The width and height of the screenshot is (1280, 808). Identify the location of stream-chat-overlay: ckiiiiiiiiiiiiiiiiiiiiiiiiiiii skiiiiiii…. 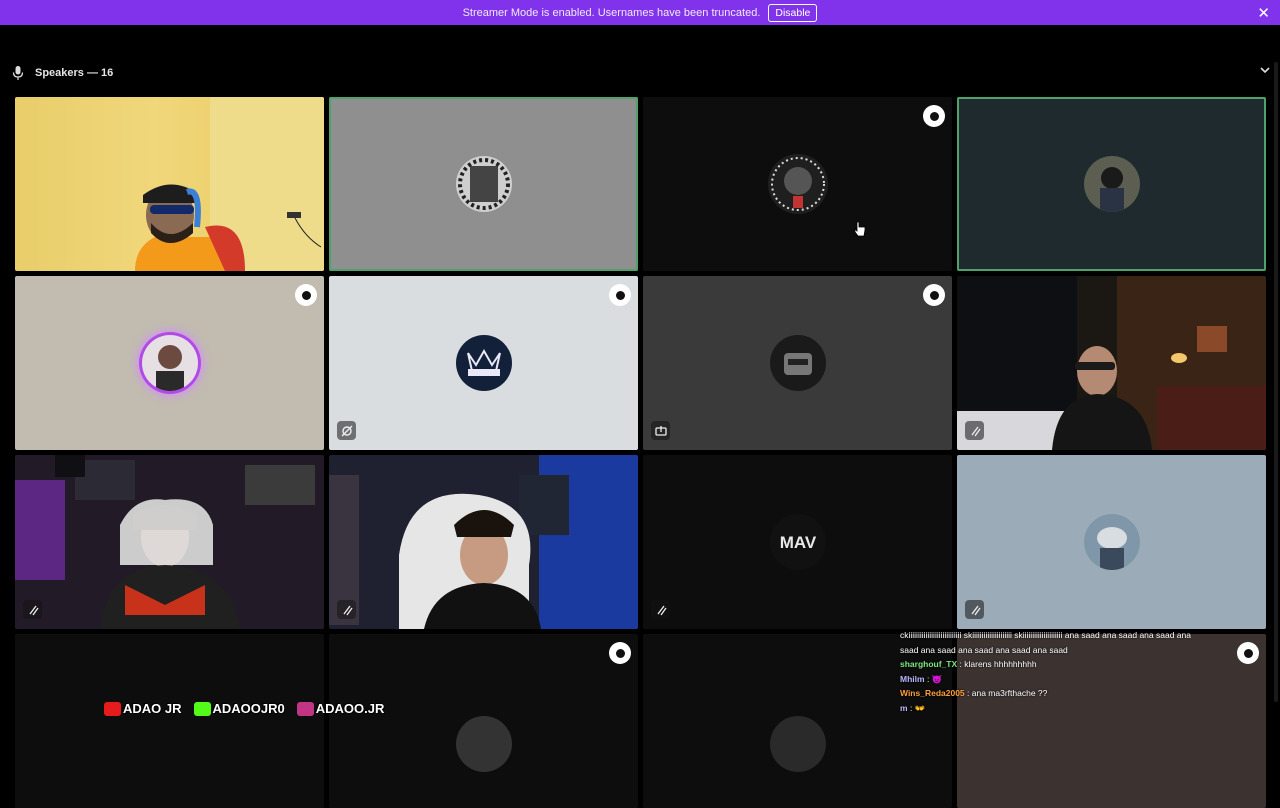
(1065, 672).